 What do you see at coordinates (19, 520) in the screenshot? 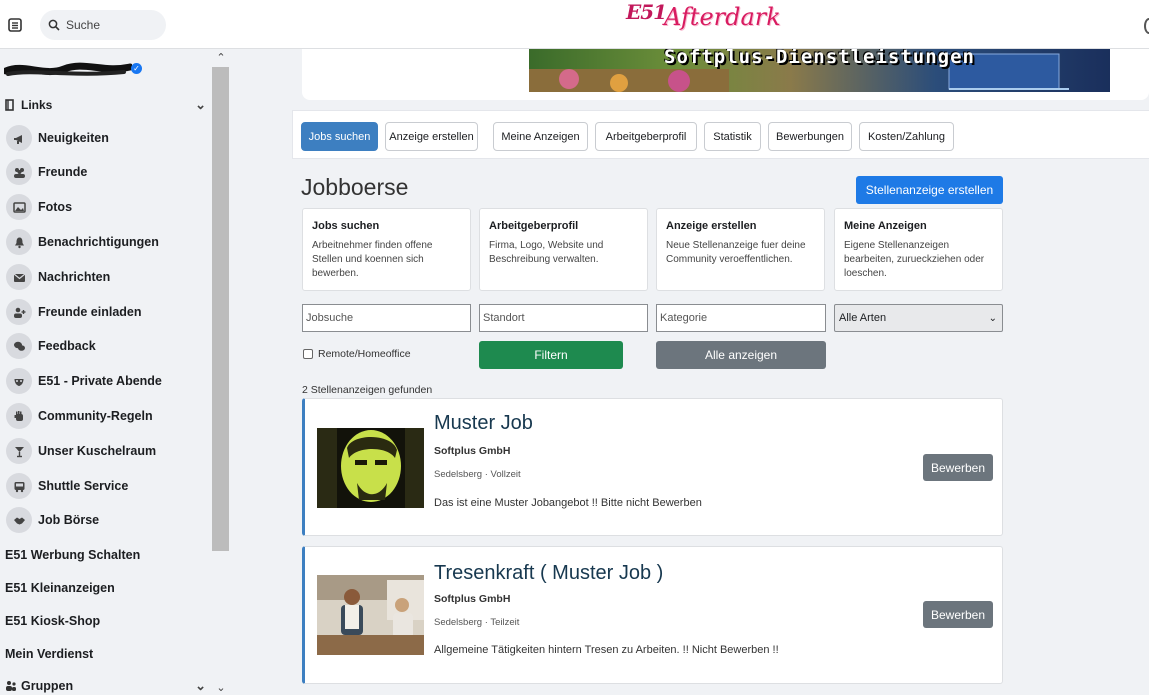
I see `handshake-icon` at bounding box center [19, 520].